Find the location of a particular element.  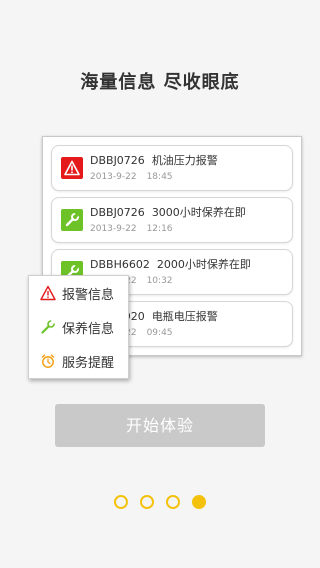

menu-item-label: 服务提醒 is located at coordinates (88, 363).